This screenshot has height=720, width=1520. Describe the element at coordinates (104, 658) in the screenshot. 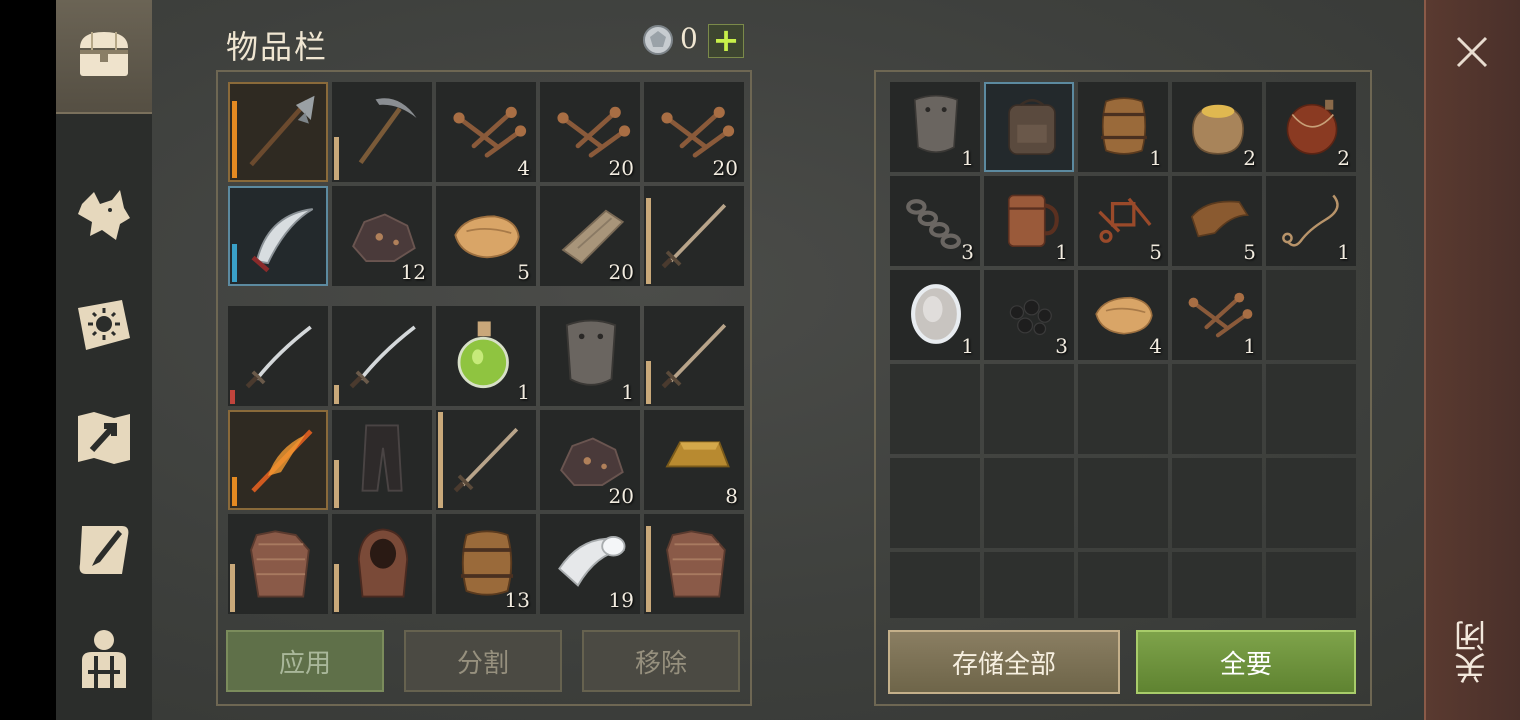

I see `character-icon` at that location.